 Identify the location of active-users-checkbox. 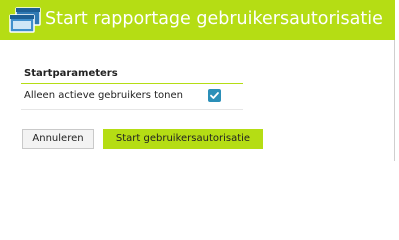
(214, 95).